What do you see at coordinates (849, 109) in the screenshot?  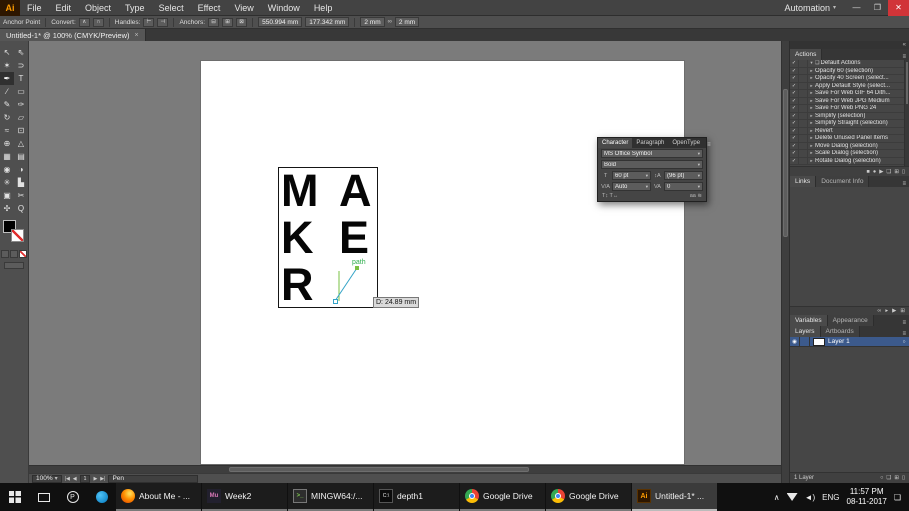 I see `action-row: ✓ ▸ Save For Web PNG 24` at bounding box center [849, 109].